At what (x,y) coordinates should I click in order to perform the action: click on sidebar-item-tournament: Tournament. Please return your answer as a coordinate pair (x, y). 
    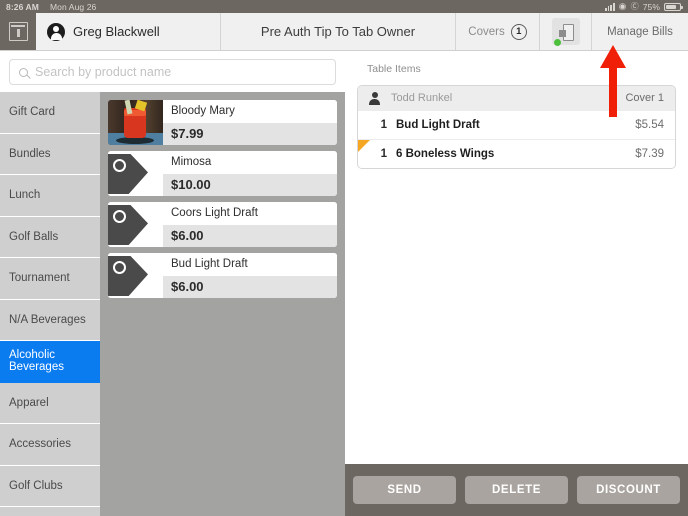
    Looking at the image, I should click on (50, 279).